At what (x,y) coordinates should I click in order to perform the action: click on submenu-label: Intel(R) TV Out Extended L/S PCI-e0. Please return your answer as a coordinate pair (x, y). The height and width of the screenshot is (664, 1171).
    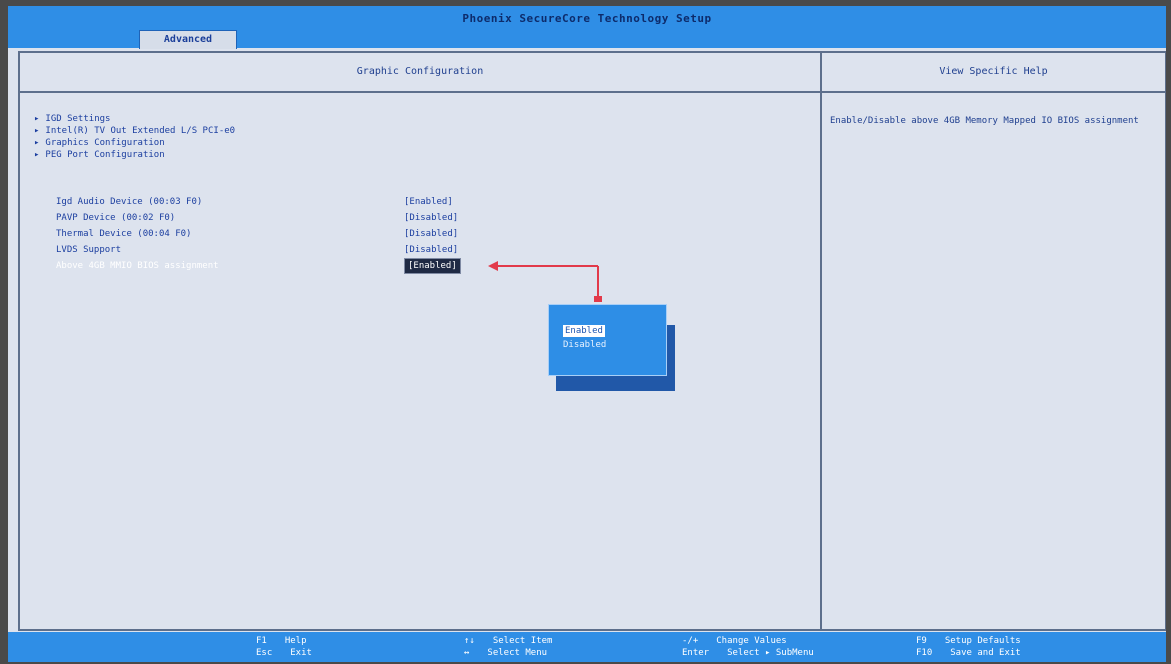
    Looking at the image, I should click on (140, 131).